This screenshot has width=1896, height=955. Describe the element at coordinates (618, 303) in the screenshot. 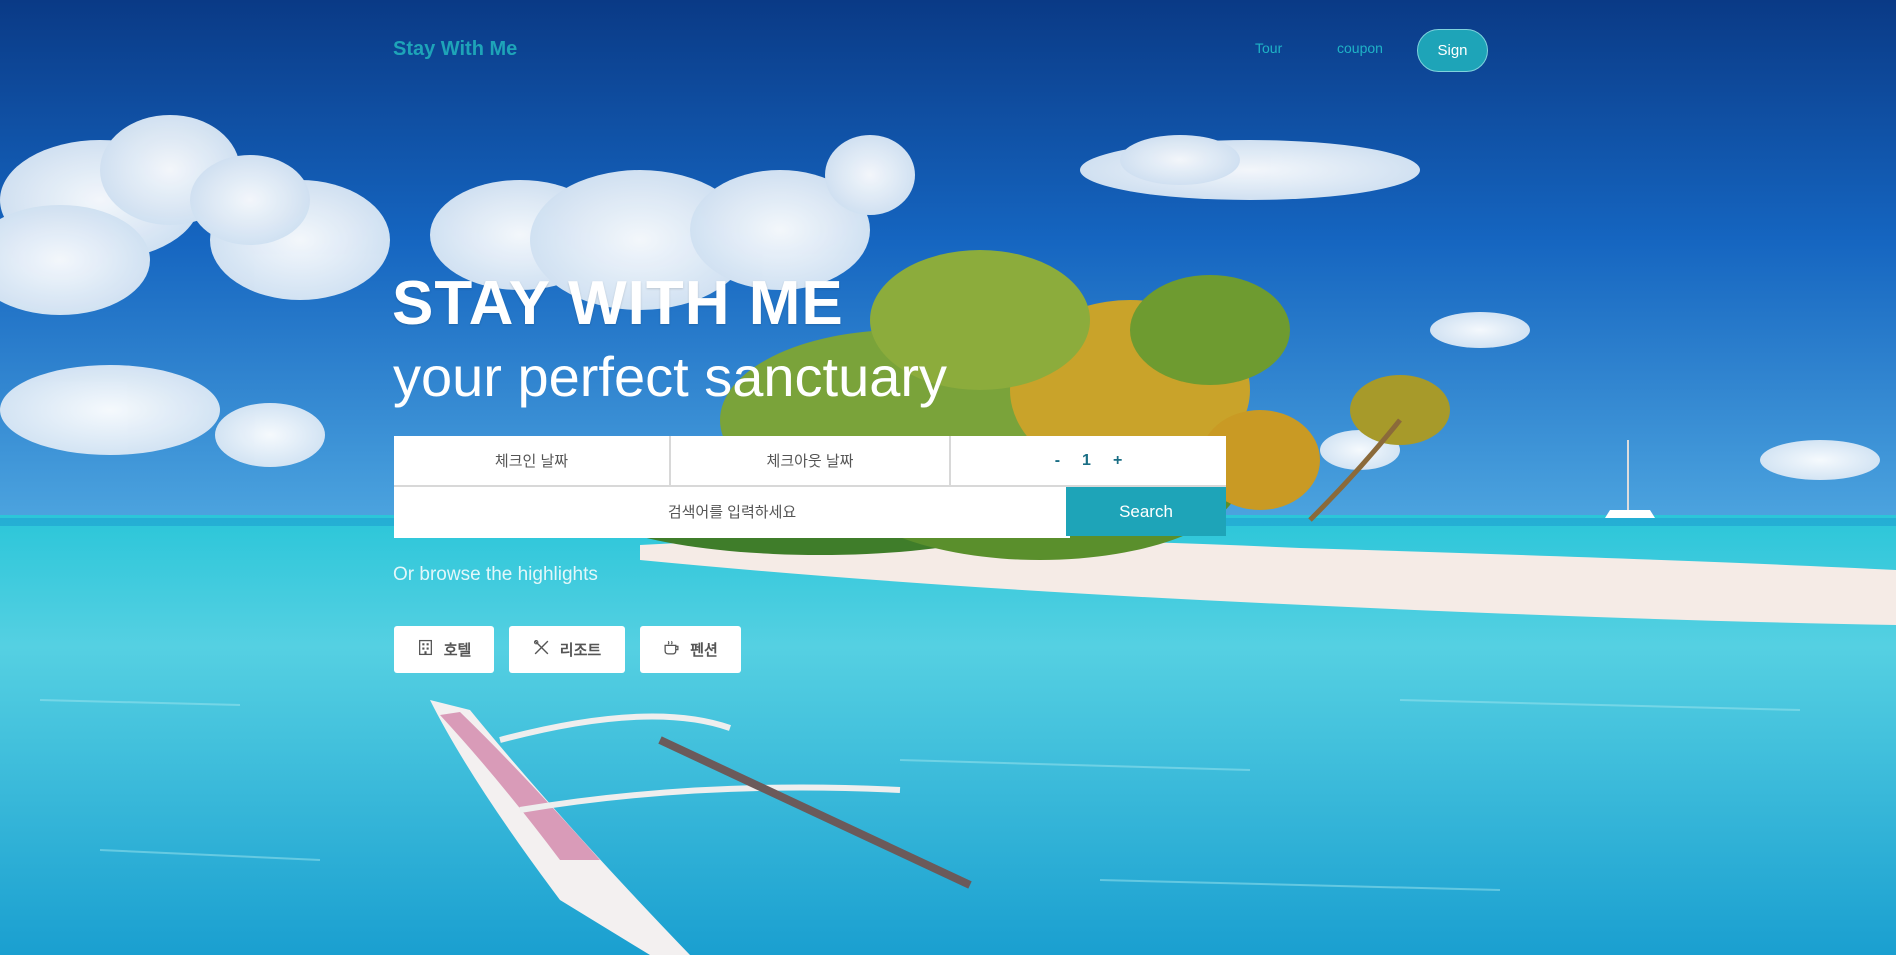

I see `hero-title: STAY WITH ME` at that location.